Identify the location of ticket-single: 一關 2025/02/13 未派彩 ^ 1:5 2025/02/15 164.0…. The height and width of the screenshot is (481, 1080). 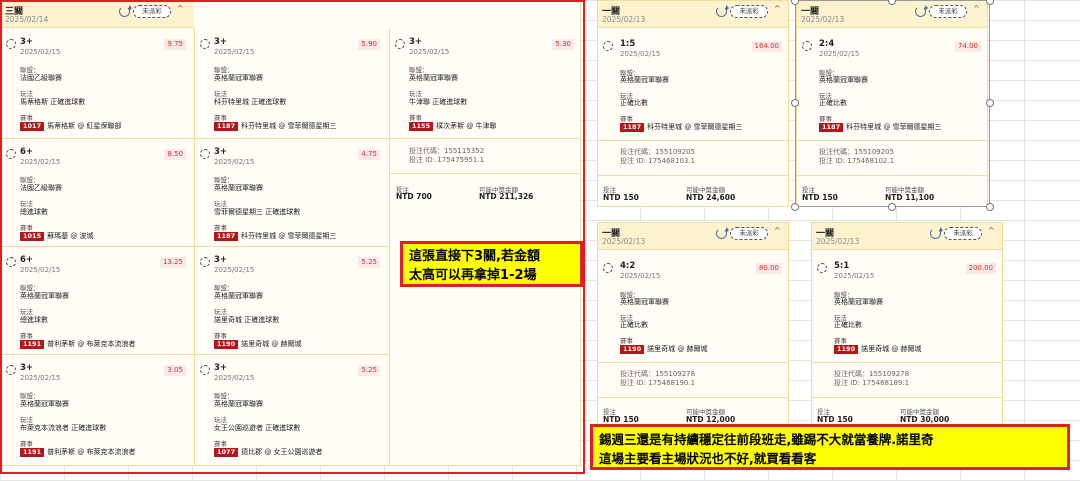
(693, 103).